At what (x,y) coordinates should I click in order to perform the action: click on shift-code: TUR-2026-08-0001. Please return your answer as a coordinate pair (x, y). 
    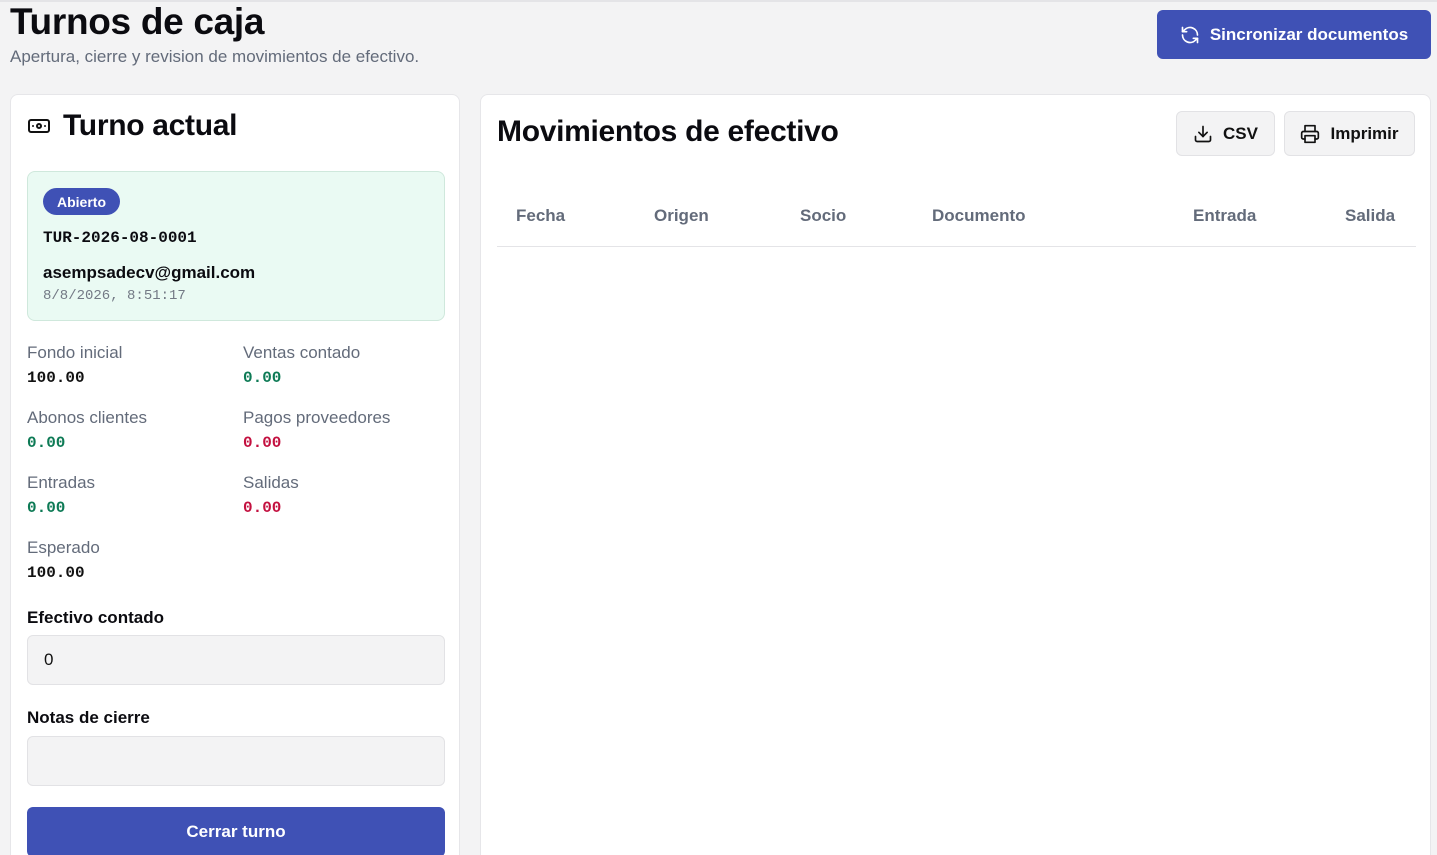
    Looking at the image, I should click on (120, 238).